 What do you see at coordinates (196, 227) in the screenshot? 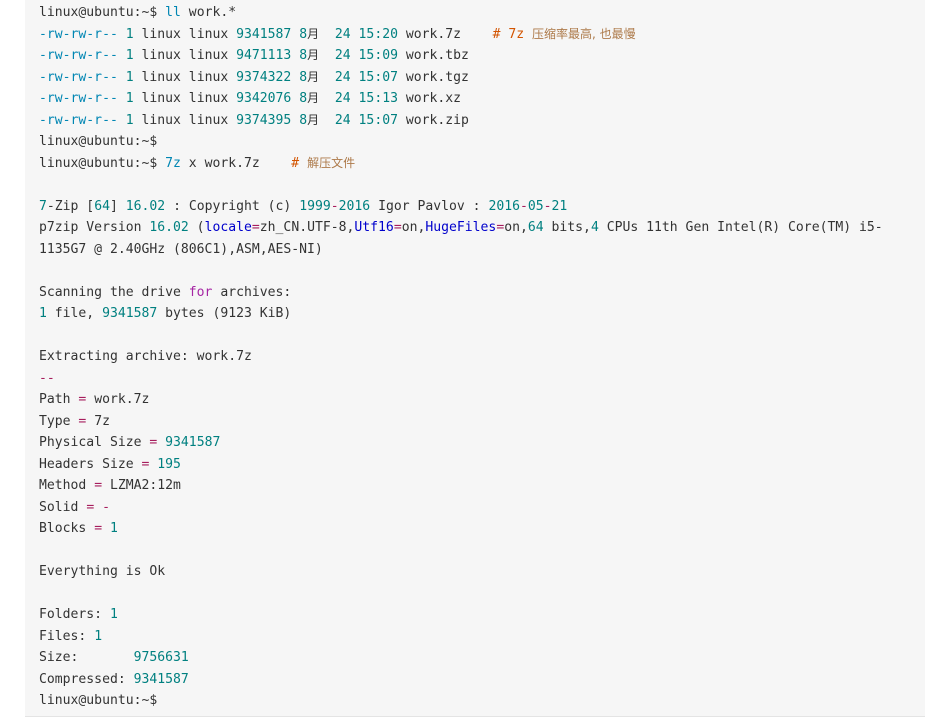
I see `terminal-token: (` at bounding box center [196, 227].